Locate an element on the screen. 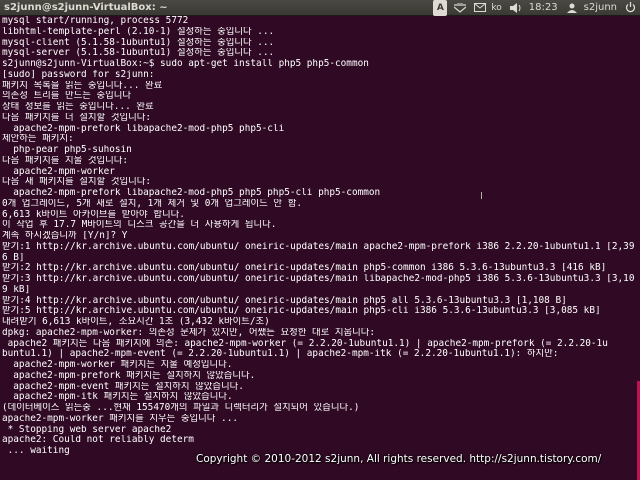 Image resolution: width=640 pixels, height=480 pixels. window-title: s2junn@s2junn-VirtualBox: ~ is located at coordinates (86, 7).